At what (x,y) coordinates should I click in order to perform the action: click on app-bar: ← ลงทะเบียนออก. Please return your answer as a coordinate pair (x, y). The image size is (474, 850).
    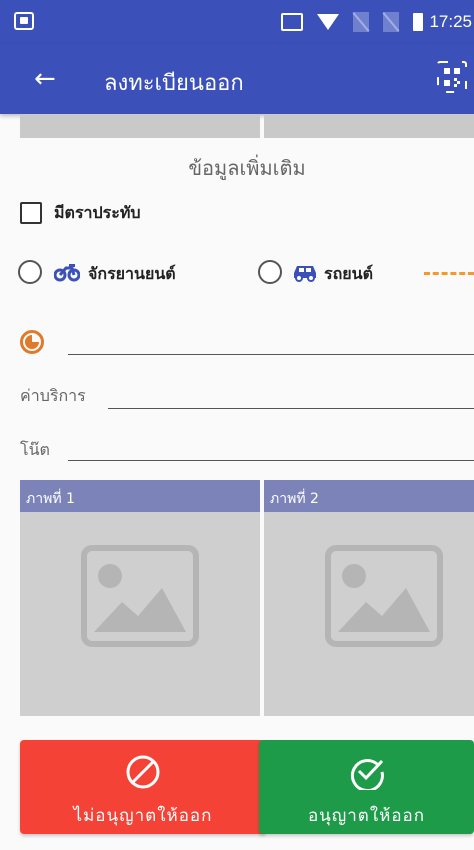
    Looking at the image, I should click on (237, 79).